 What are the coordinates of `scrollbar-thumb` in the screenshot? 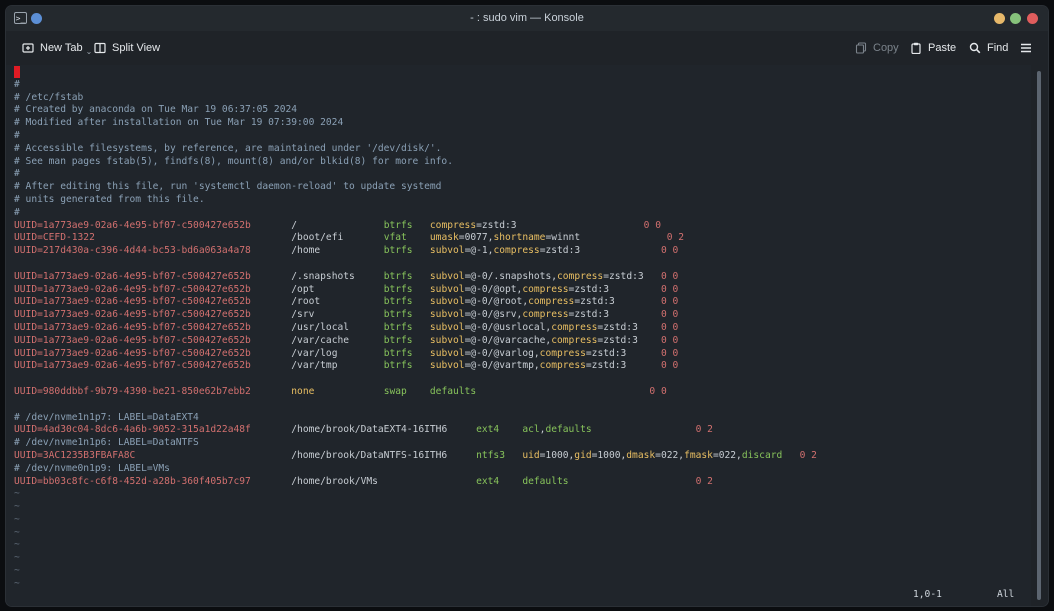 It's located at (1039, 335).